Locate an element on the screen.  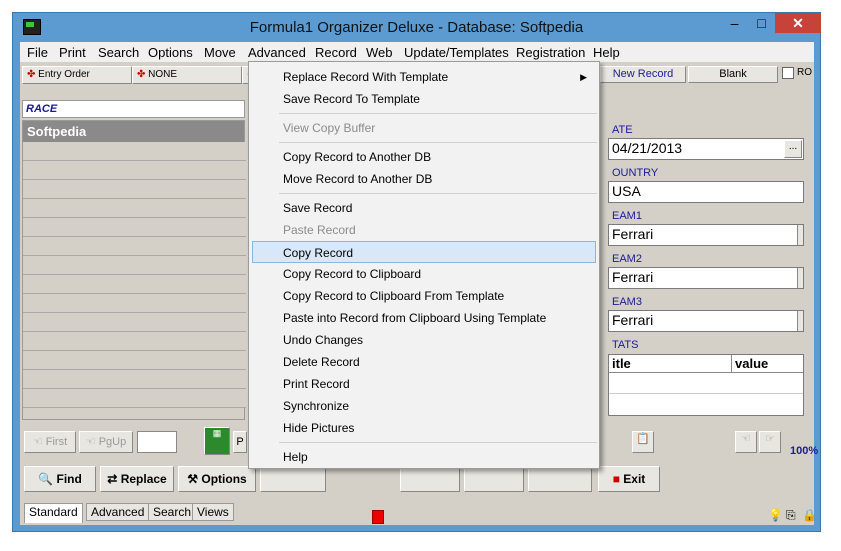
team1-dropdown: Ferrari is located at coordinates (706, 235).